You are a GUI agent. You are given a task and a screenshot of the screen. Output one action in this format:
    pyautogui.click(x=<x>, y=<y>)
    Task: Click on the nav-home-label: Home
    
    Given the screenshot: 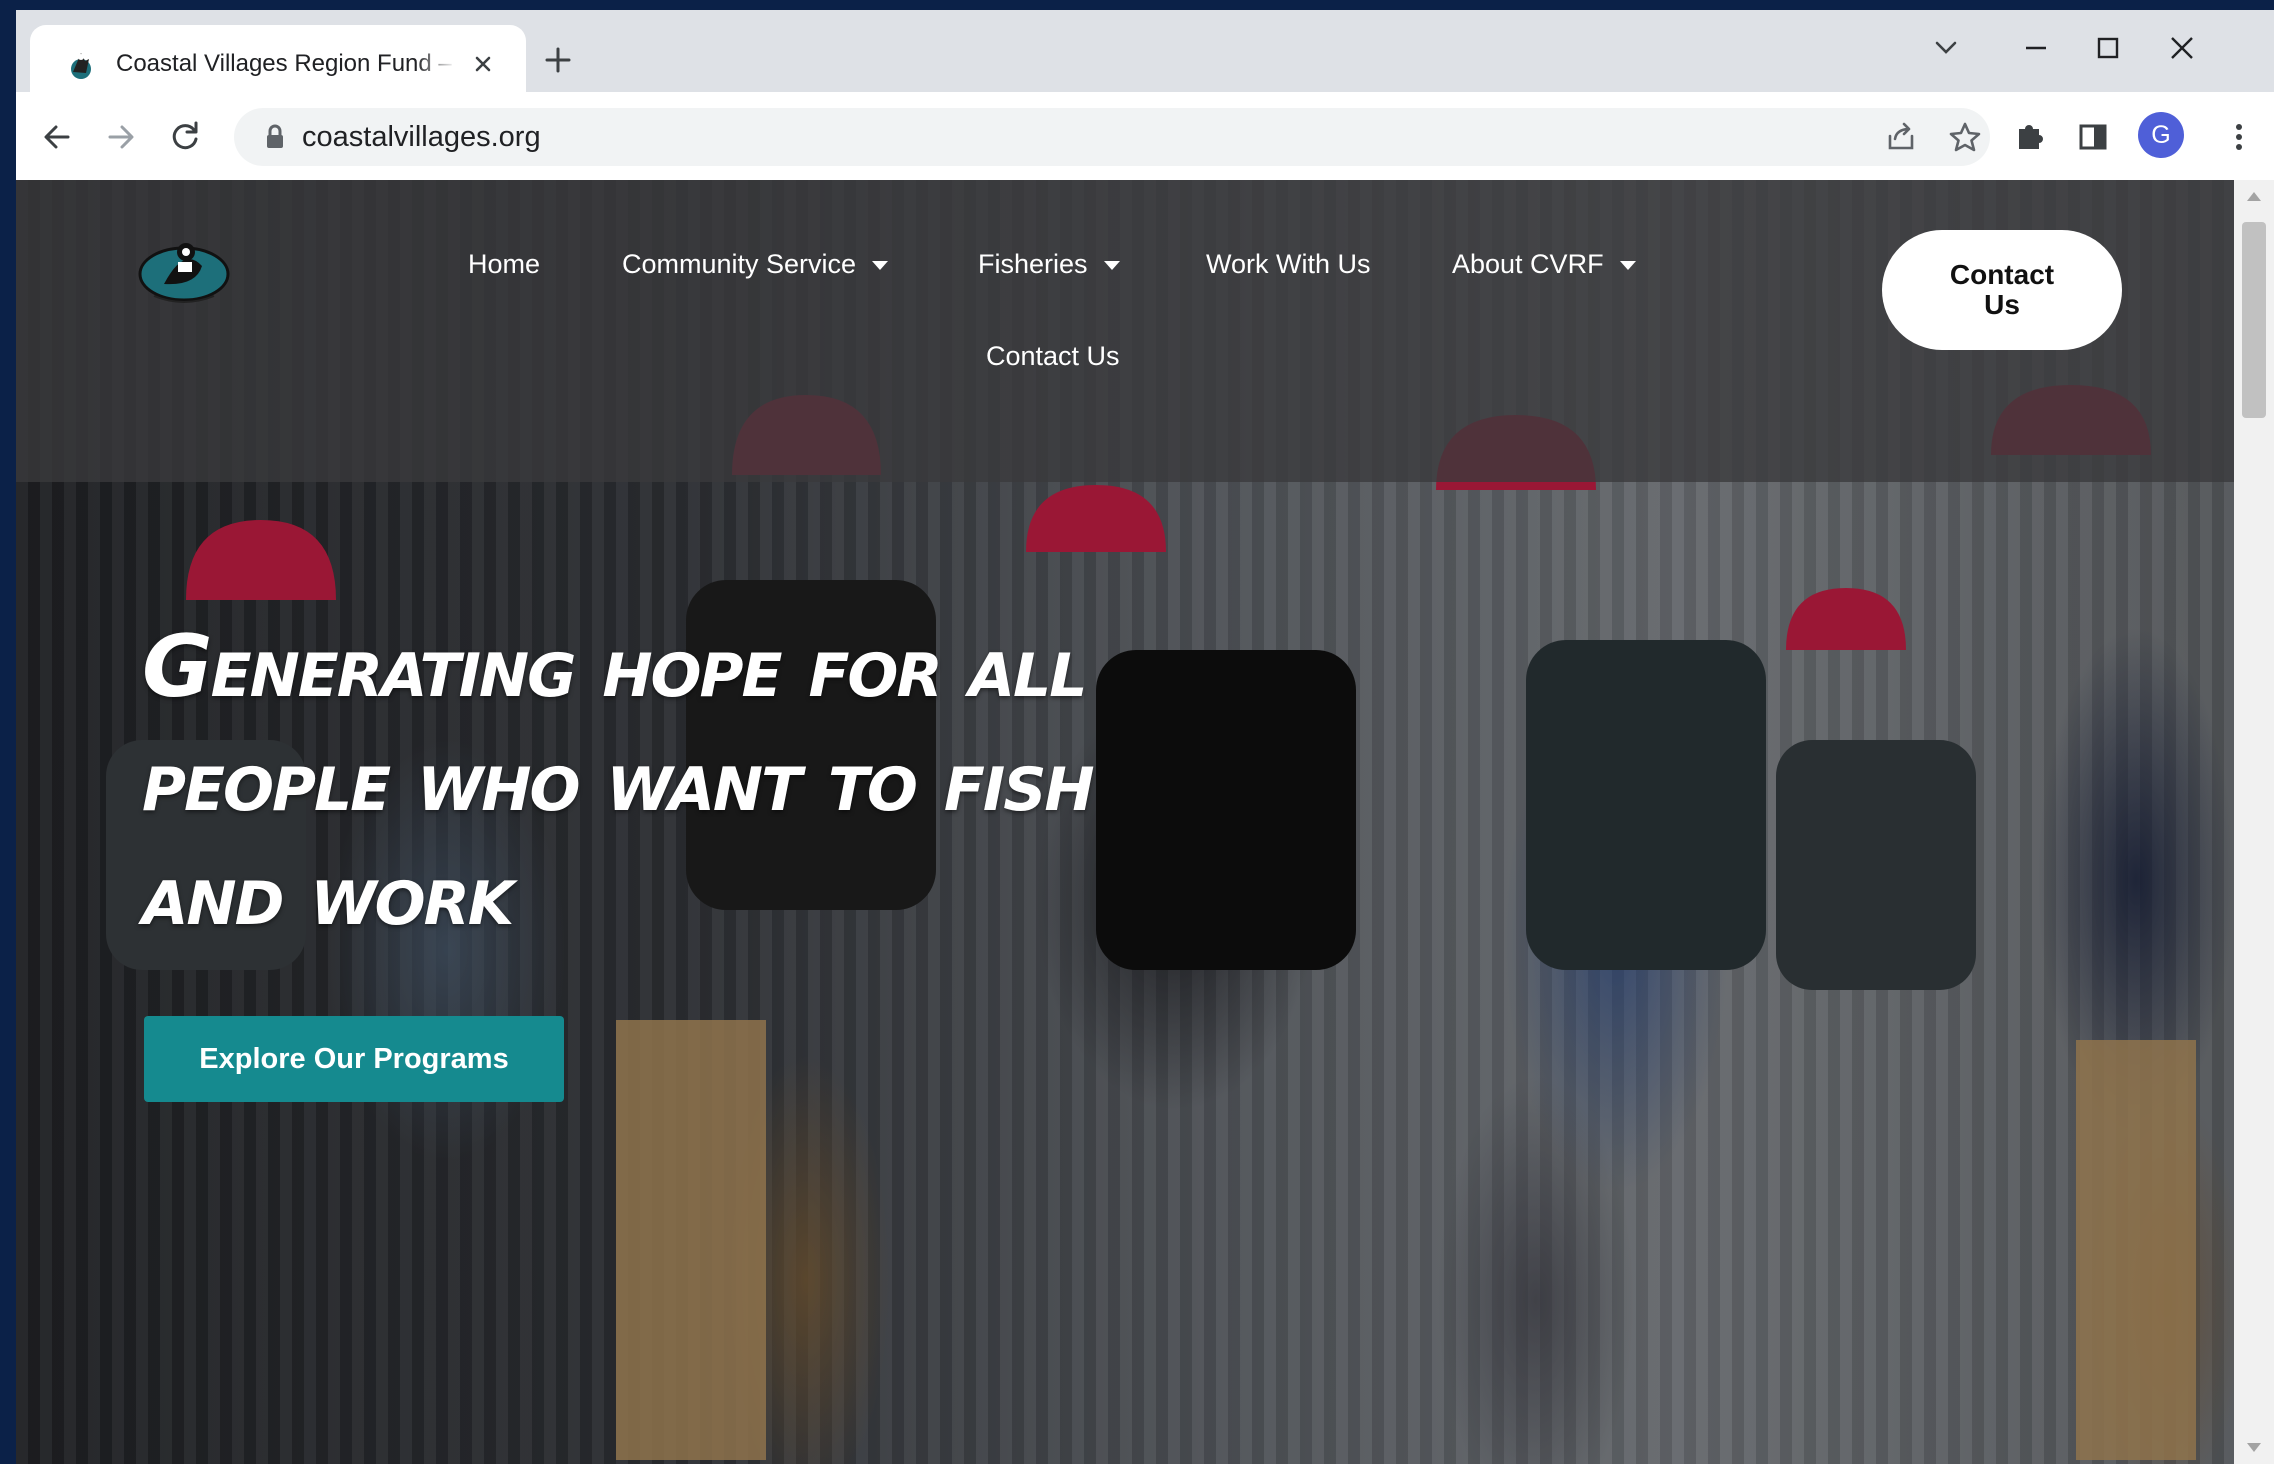 What is the action you would take?
    pyautogui.click(x=504, y=264)
    